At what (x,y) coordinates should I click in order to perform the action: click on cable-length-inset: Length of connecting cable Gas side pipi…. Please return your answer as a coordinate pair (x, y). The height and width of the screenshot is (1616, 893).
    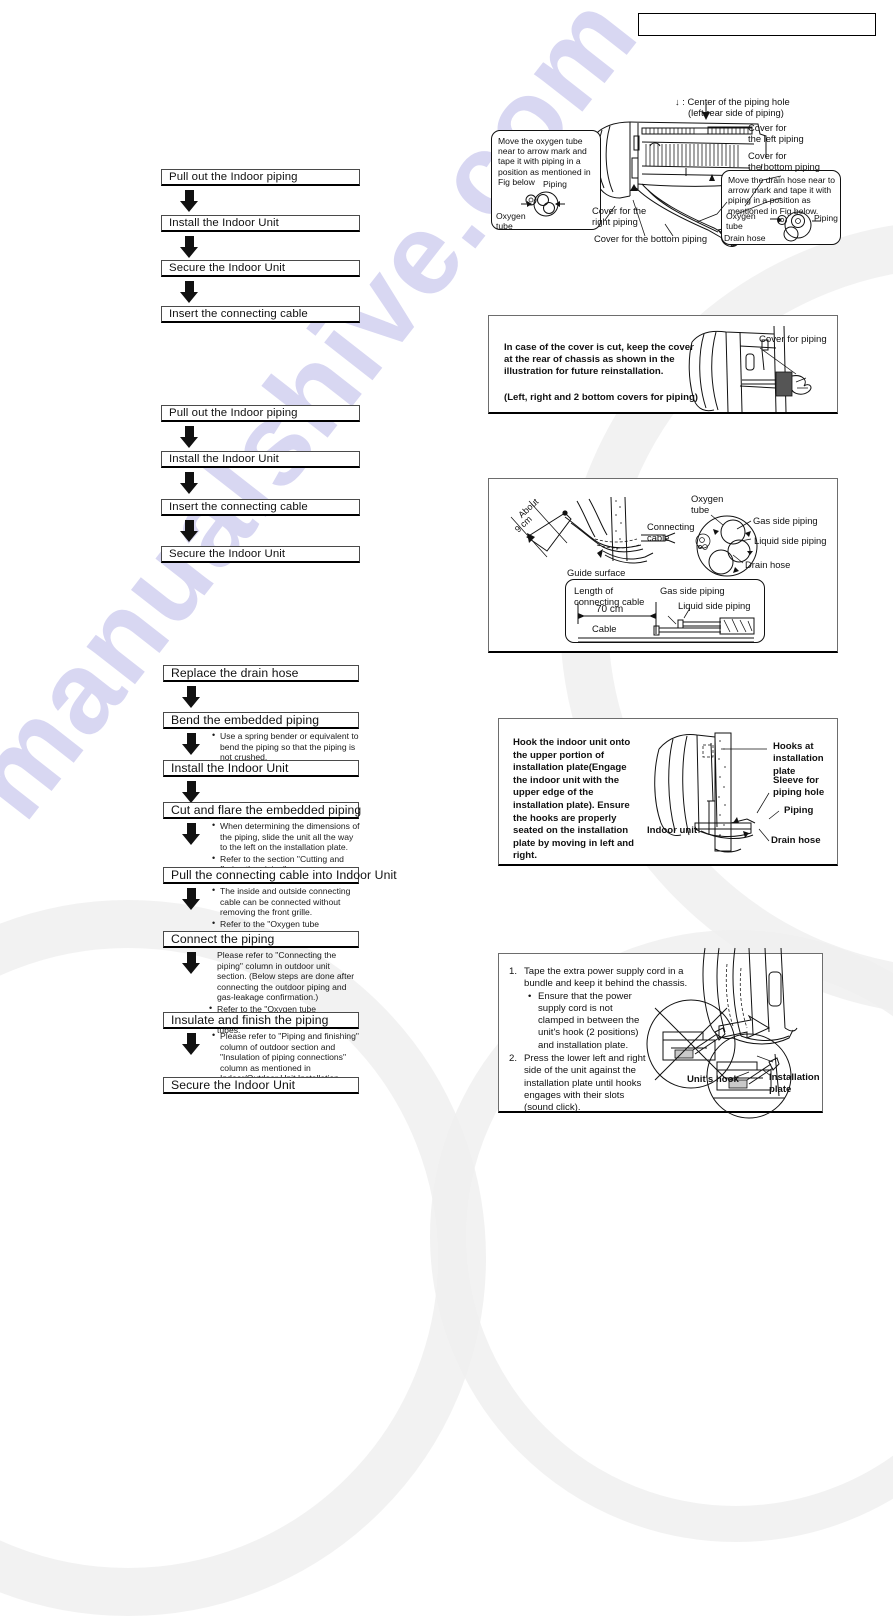
    Looking at the image, I should click on (665, 611).